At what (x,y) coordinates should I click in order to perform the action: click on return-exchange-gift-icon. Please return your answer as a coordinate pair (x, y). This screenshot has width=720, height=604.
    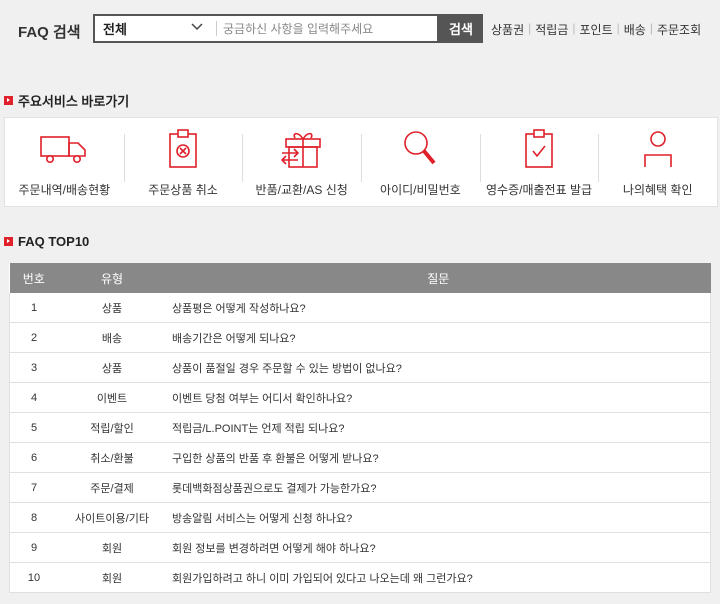
    Looking at the image, I should click on (302, 149).